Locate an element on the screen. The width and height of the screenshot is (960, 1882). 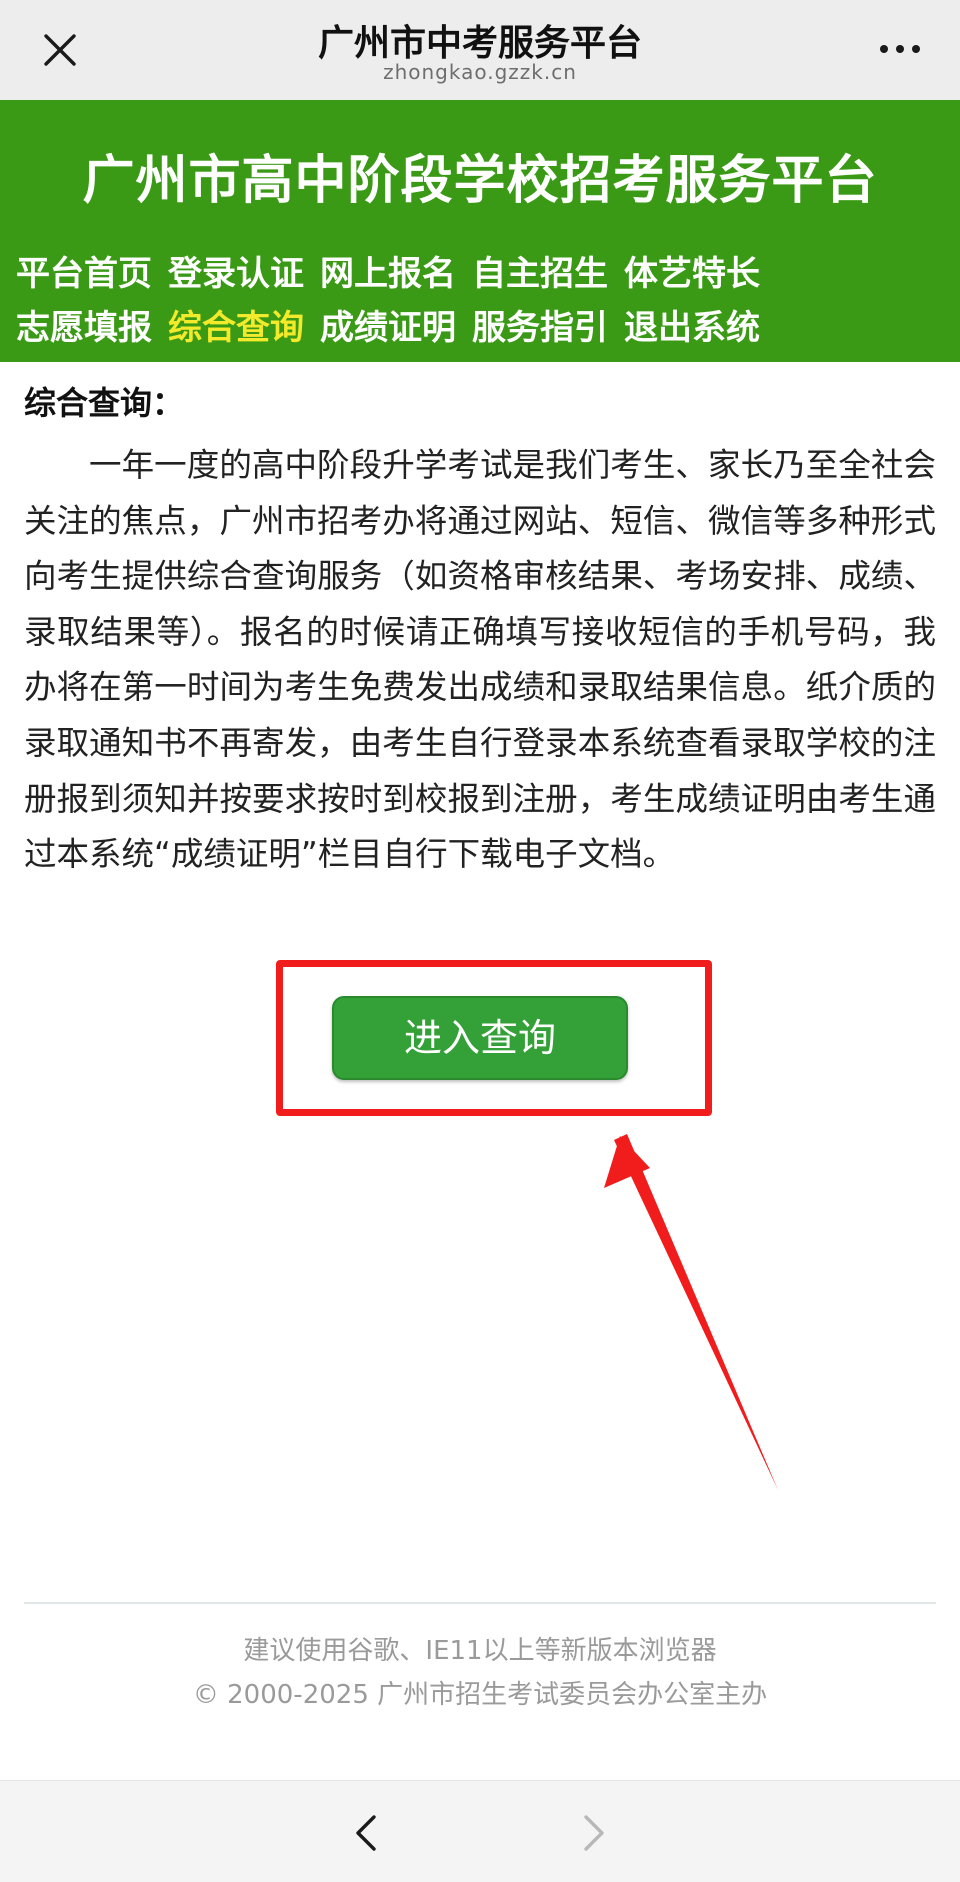
footer-browser-note: 建议使用谷歌、IE11以上等新版本浏览器 is located at coordinates (480, 1651).